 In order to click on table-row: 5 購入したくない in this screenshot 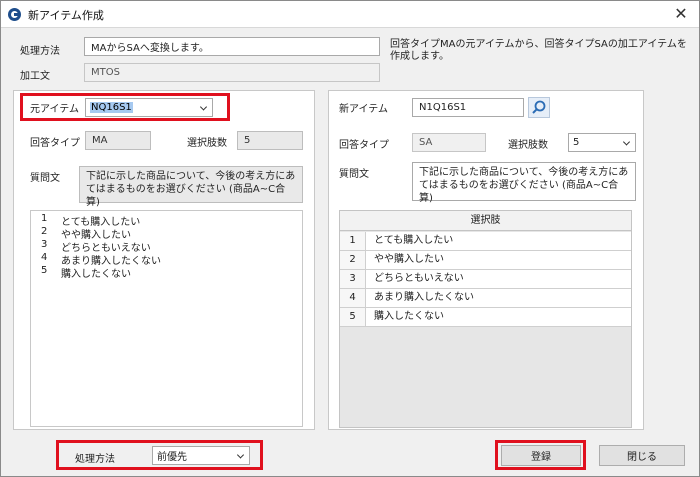, I will do `click(485, 317)`.